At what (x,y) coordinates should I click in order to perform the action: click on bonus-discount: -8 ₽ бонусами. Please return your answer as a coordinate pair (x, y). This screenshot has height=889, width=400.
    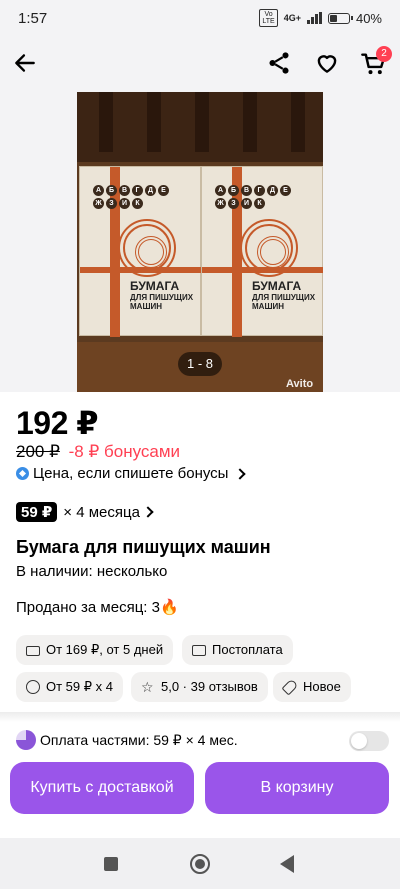
    Looking at the image, I should click on (124, 451).